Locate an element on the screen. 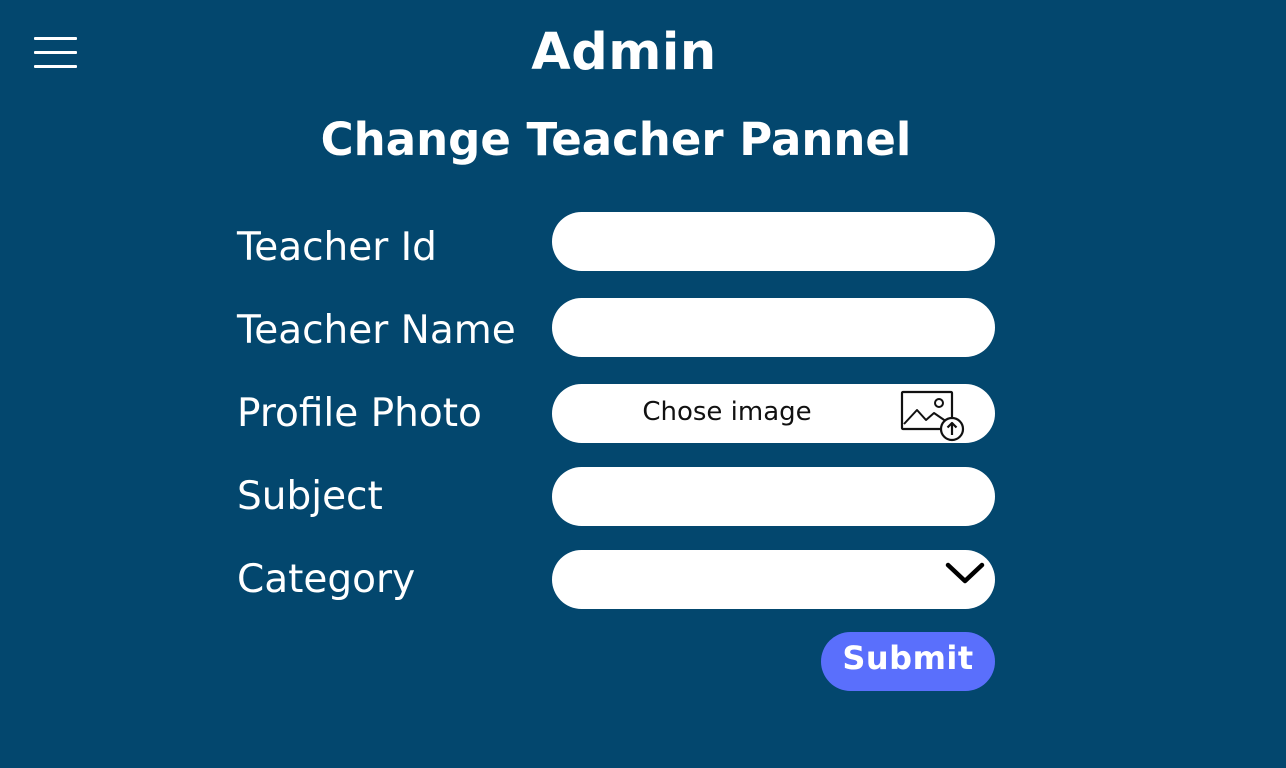 This screenshot has height=768, width=1286. subject-field-container is located at coordinates (773, 496).